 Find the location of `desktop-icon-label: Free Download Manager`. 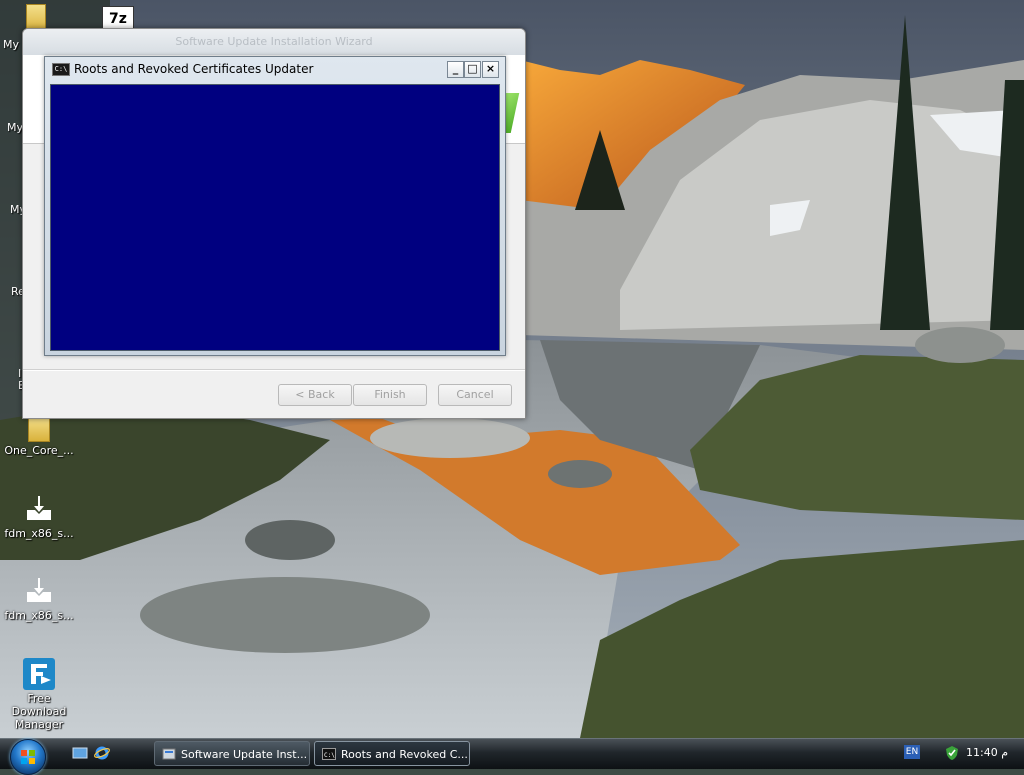

desktop-icon-label: Free Download Manager is located at coordinates (39, 711).